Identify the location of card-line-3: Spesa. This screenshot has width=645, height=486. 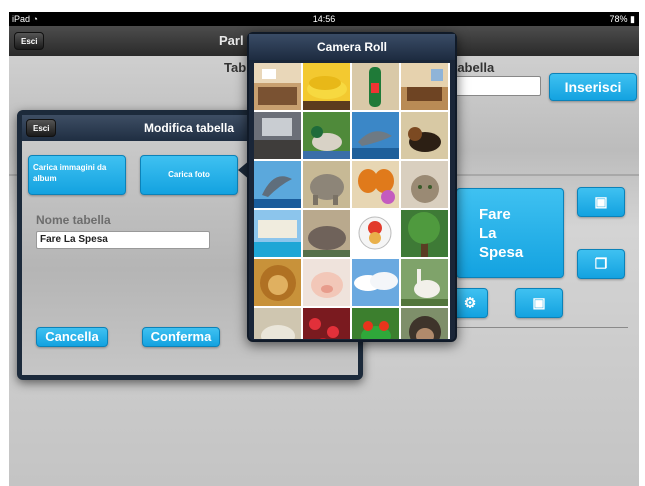
(501, 252).